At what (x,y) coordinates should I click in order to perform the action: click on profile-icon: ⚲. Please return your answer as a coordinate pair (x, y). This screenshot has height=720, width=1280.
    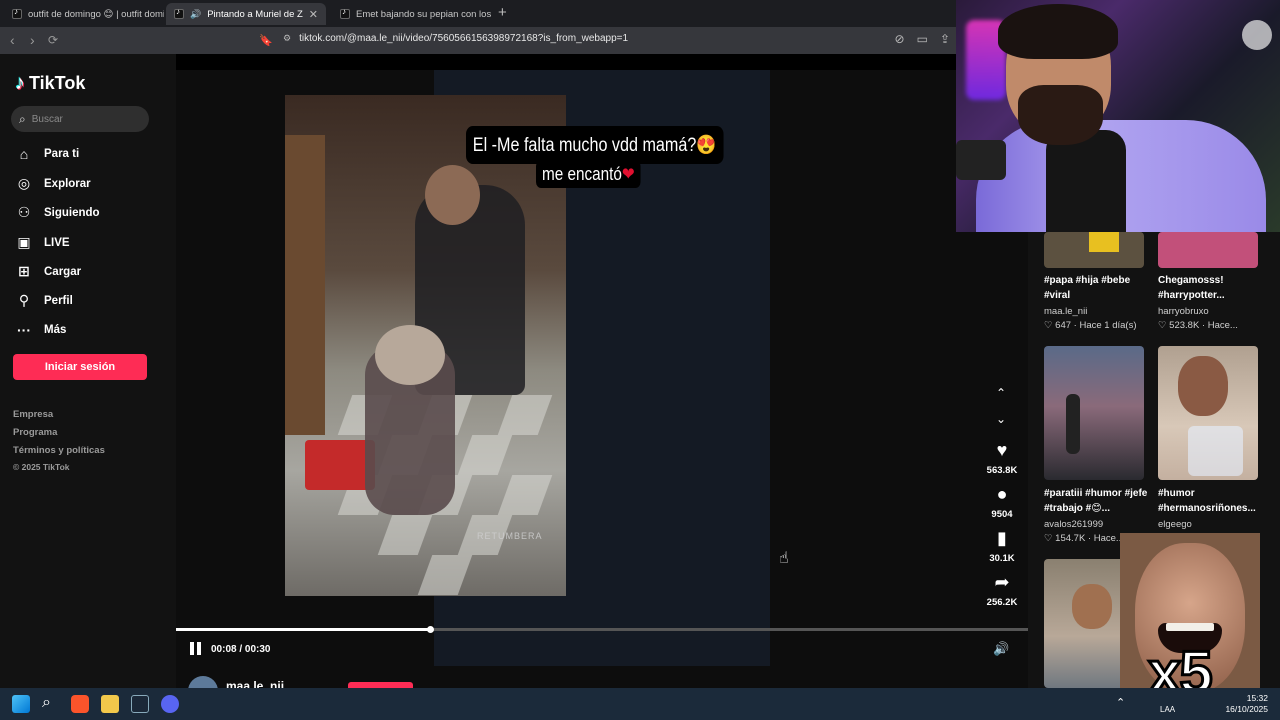
    Looking at the image, I should click on (24, 300).